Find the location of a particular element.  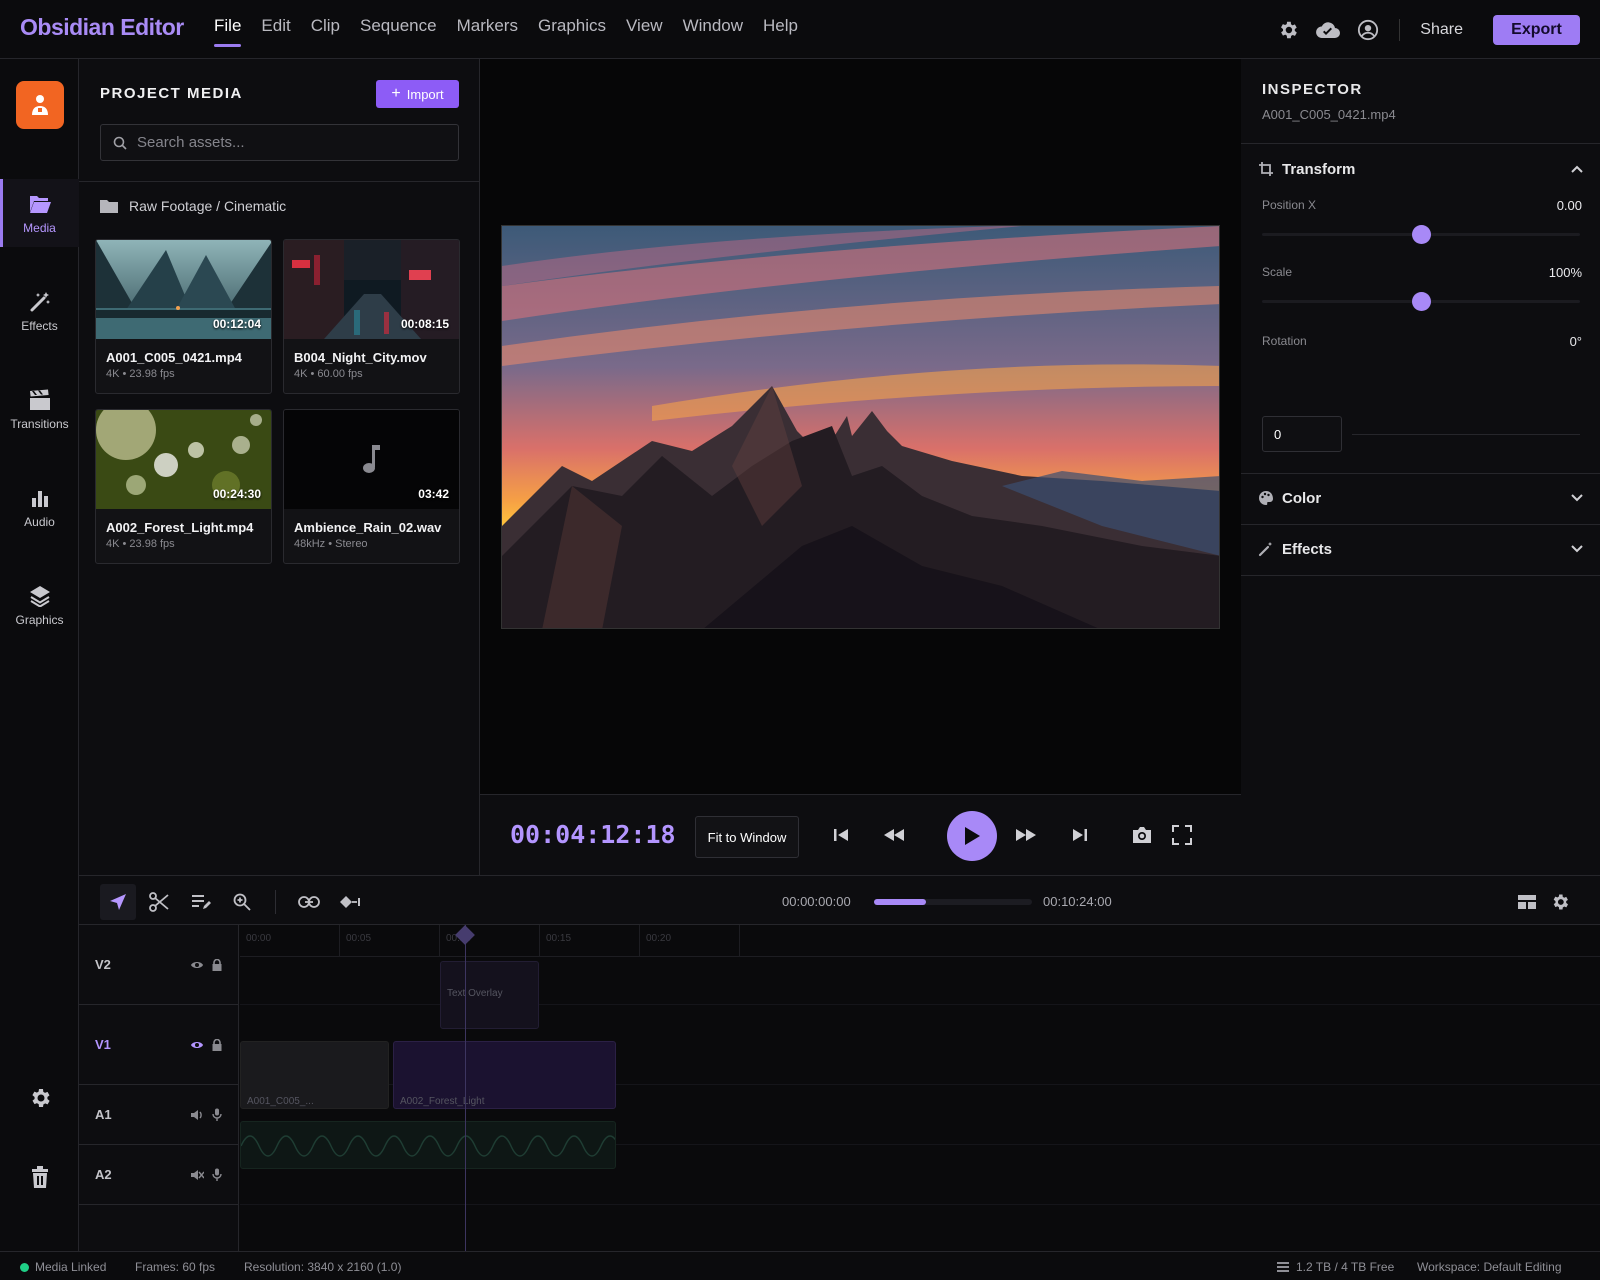

user-avatar is located at coordinates (40, 105).